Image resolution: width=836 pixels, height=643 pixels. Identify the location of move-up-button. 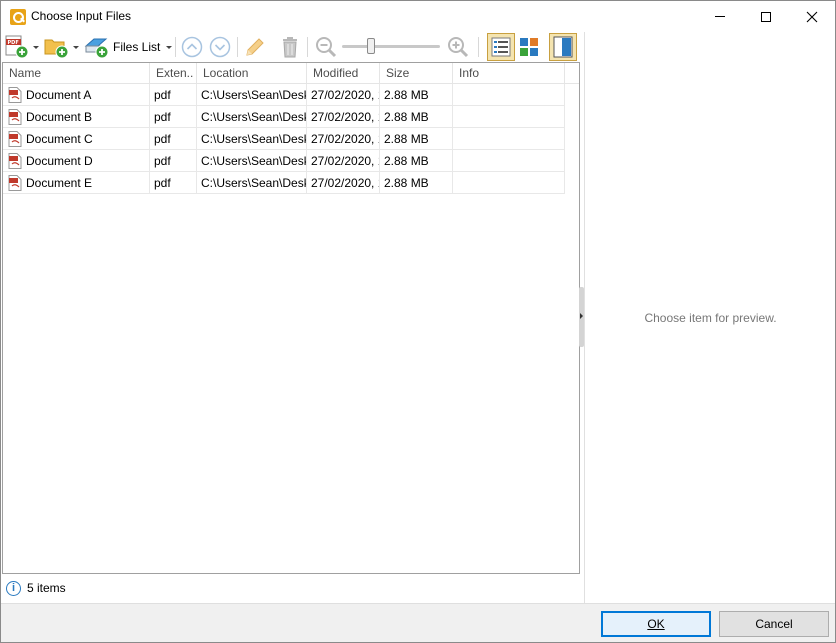
(192, 47).